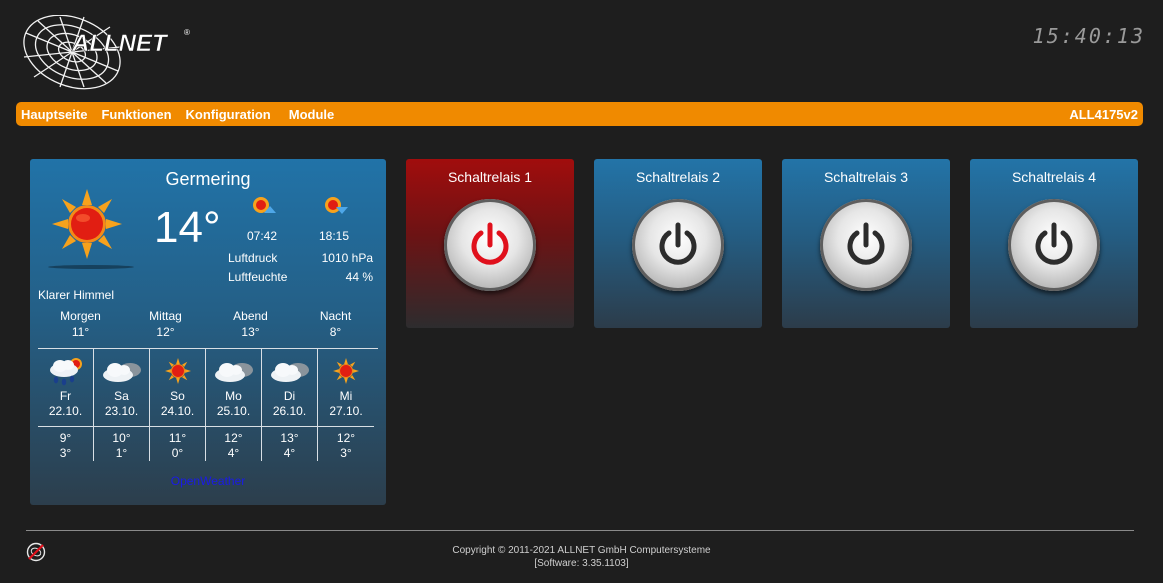 Image resolution: width=1163 pixels, height=583 pixels. What do you see at coordinates (346, 411) in the screenshot?
I see `forecast-date: 27.10.` at bounding box center [346, 411].